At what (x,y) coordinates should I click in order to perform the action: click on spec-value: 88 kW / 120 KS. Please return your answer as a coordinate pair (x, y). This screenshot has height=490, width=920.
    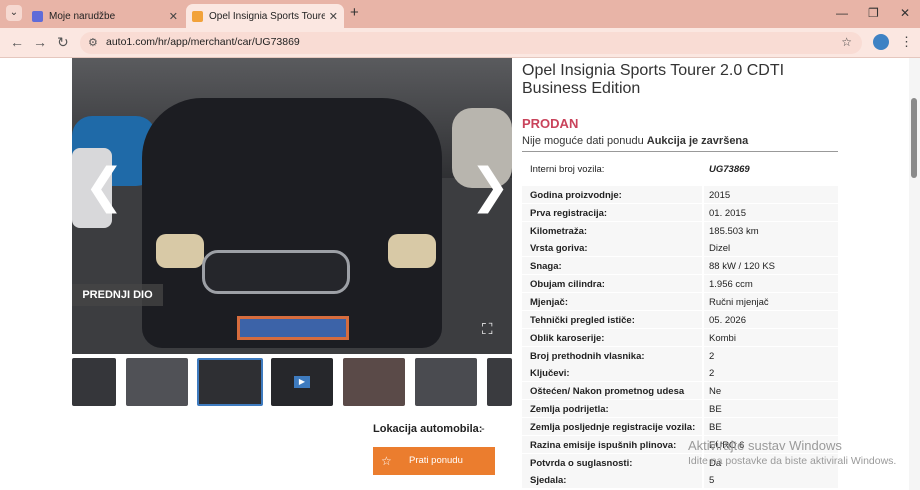
    Looking at the image, I should click on (742, 266).